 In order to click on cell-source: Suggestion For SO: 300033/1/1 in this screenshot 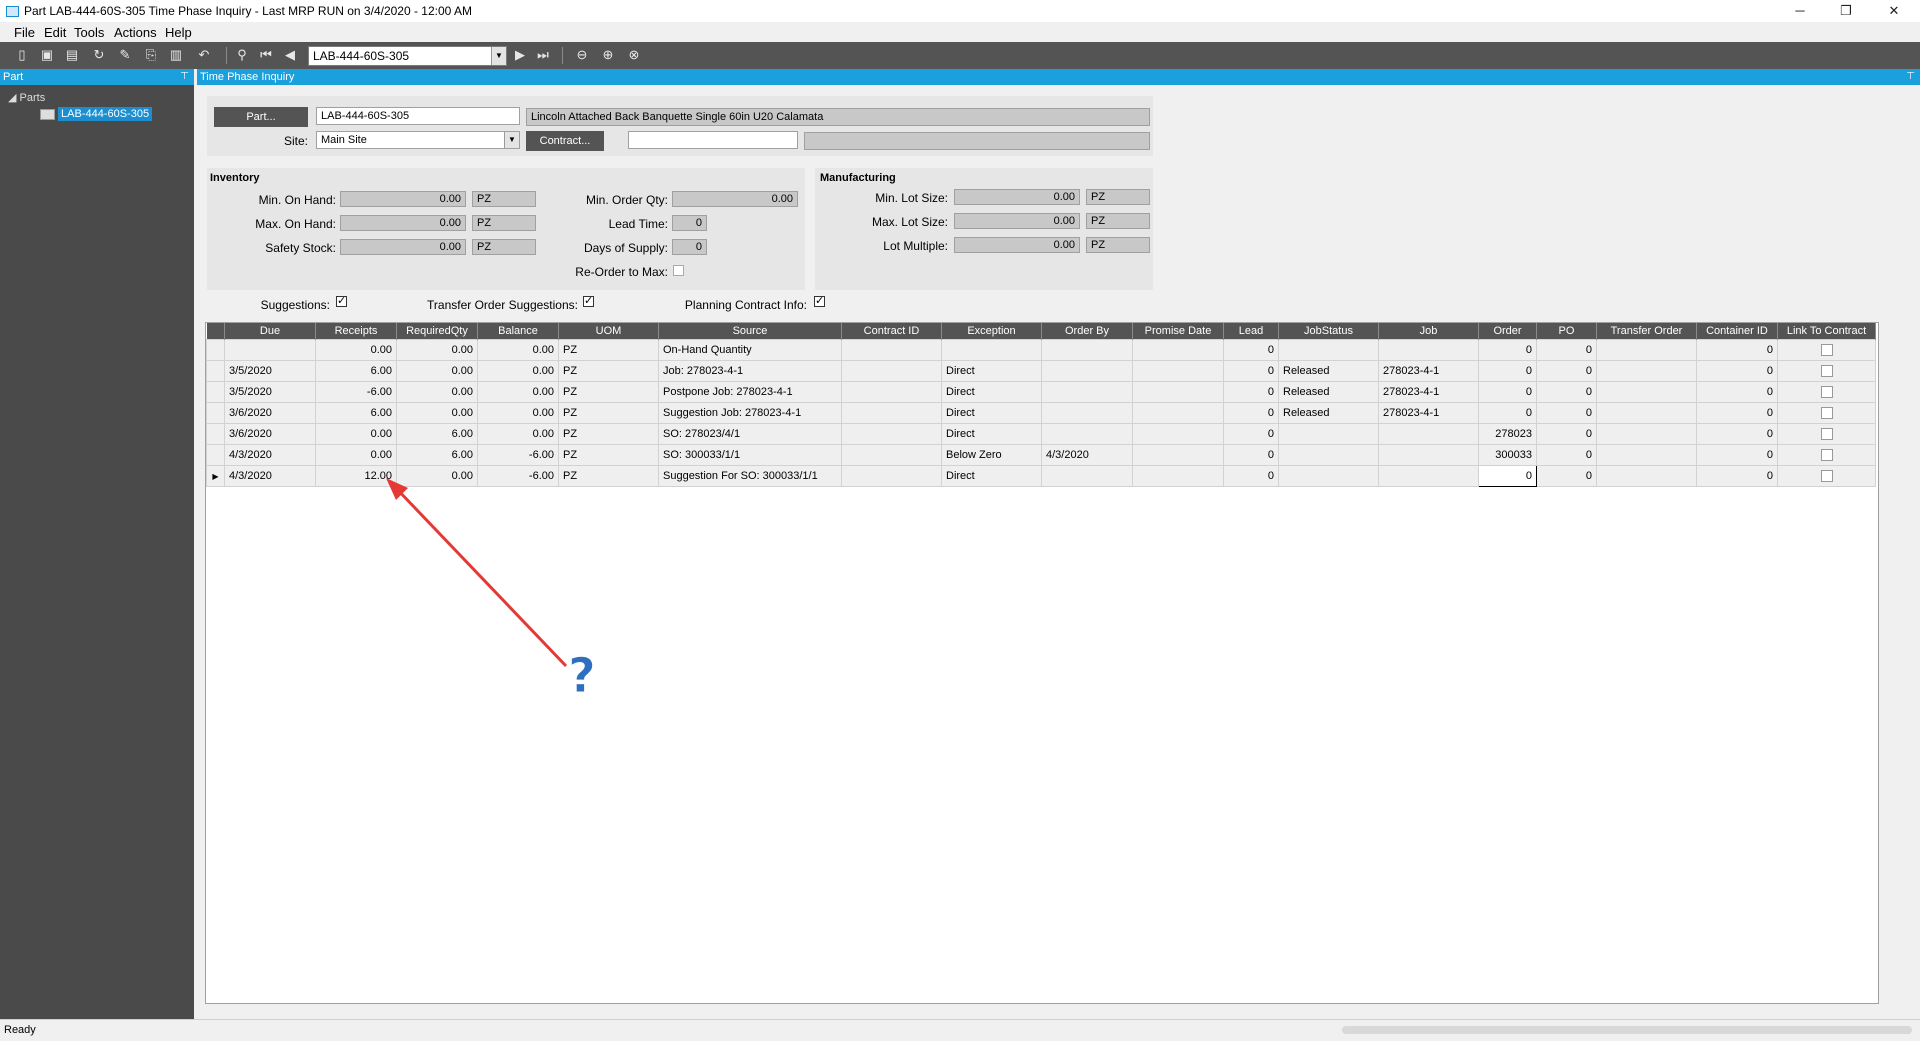, I will do `click(750, 476)`.